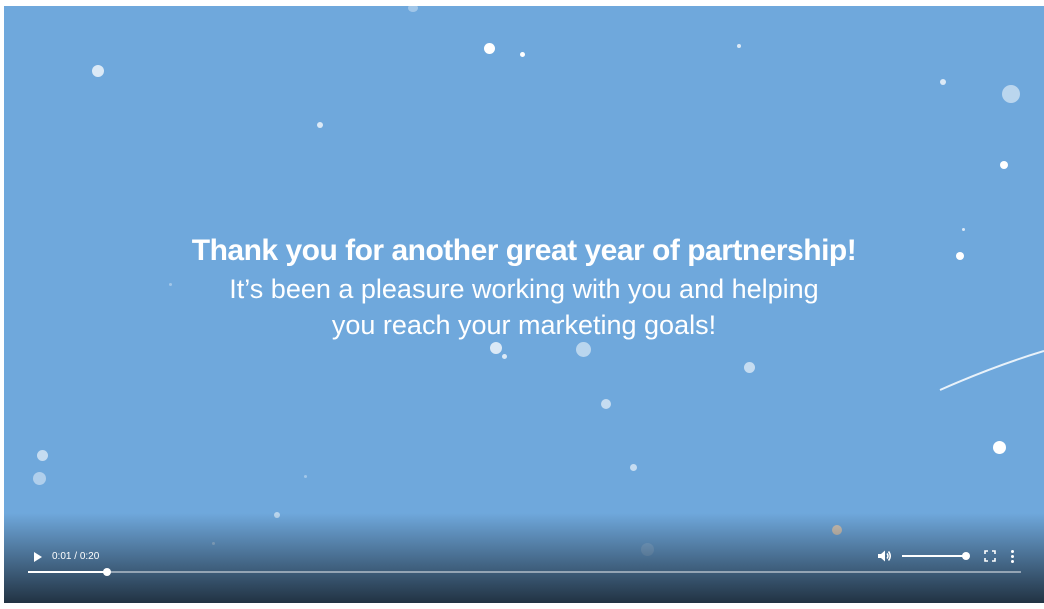 The width and height of the screenshot is (1044, 609). I want to click on volume-knob, so click(965, 556).